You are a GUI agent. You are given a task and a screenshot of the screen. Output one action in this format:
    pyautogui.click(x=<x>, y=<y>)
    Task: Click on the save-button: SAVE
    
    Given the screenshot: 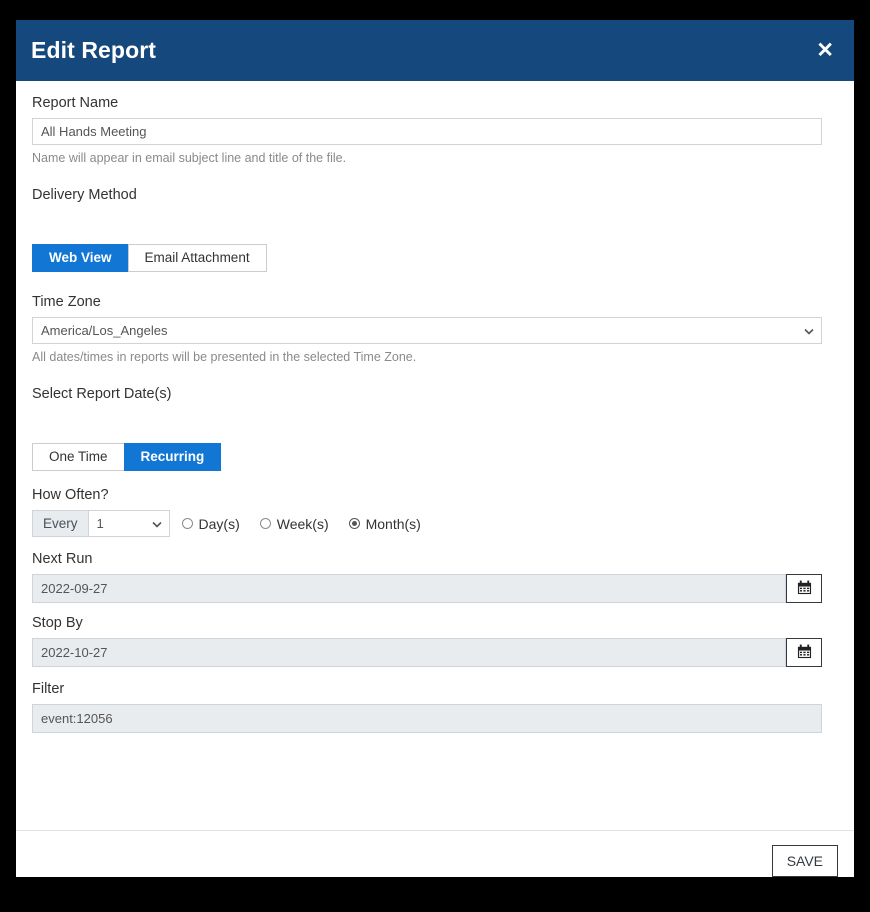 What is the action you would take?
    pyautogui.click(x=804, y=861)
    